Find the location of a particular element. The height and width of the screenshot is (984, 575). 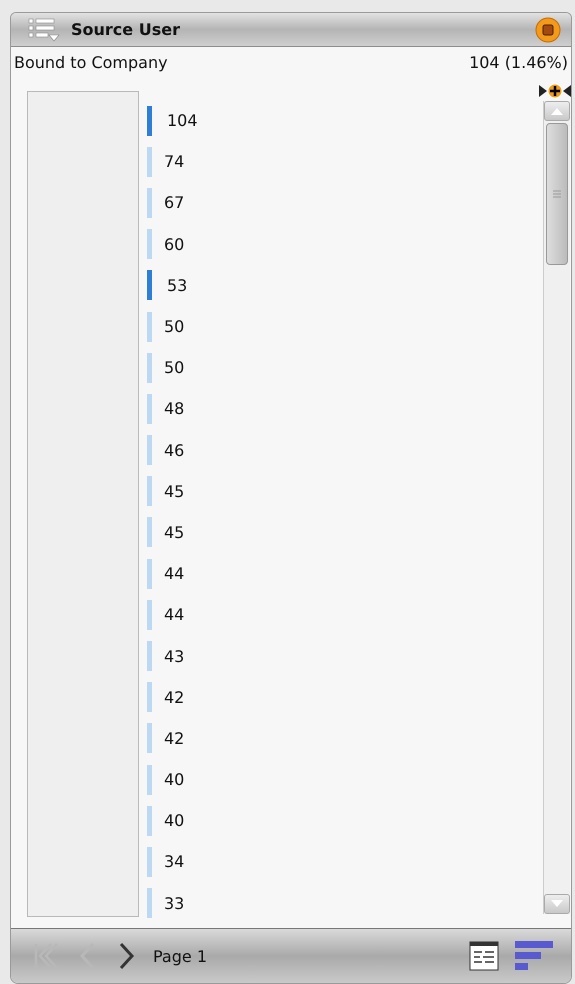

row-value: 60 is located at coordinates (174, 244).